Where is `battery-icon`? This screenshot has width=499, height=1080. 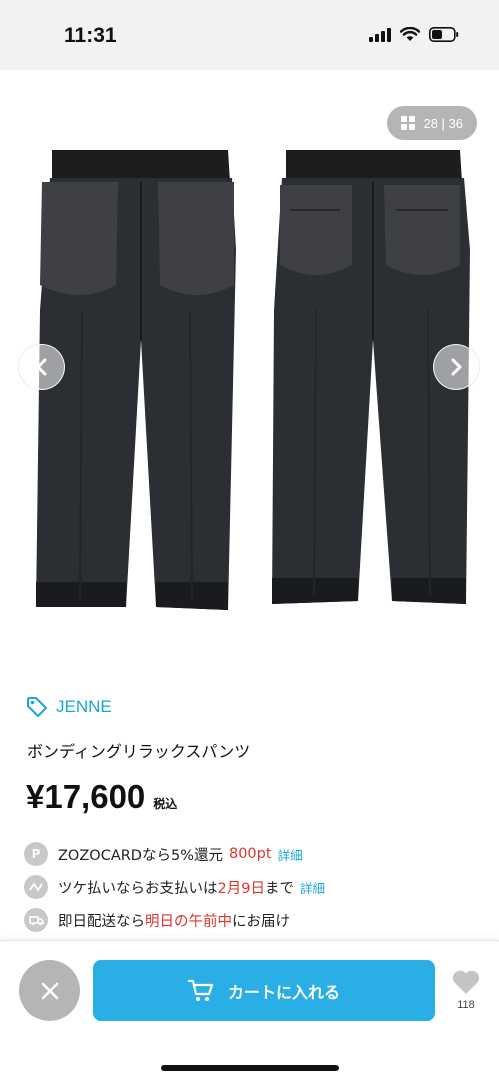
battery-icon is located at coordinates (444, 34).